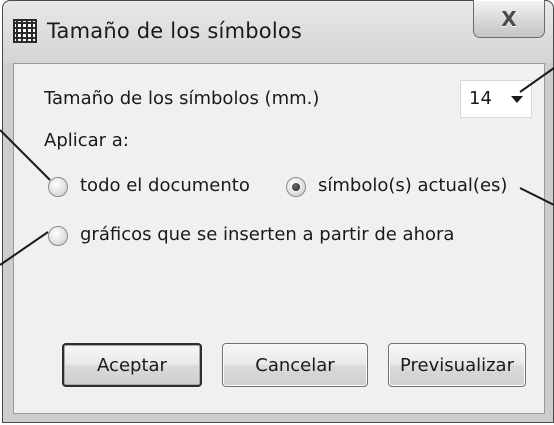 Image resolution: width=554 pixels, height=425 pixels. Describe the element at coordinates (295, 365) in the screenshot. I see `cancel-button: Cancelar` at that location.